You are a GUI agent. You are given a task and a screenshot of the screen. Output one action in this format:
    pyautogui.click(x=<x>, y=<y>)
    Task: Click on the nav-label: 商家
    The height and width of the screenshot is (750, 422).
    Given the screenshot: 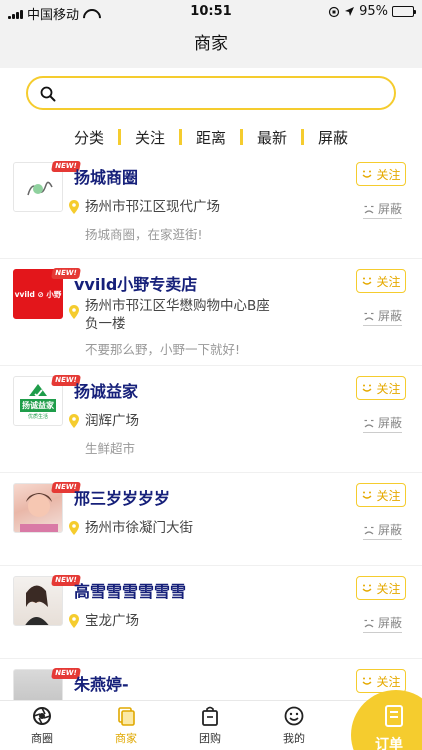 What is the action you would take?
    pyautogui.click(x=126, y=738)
    